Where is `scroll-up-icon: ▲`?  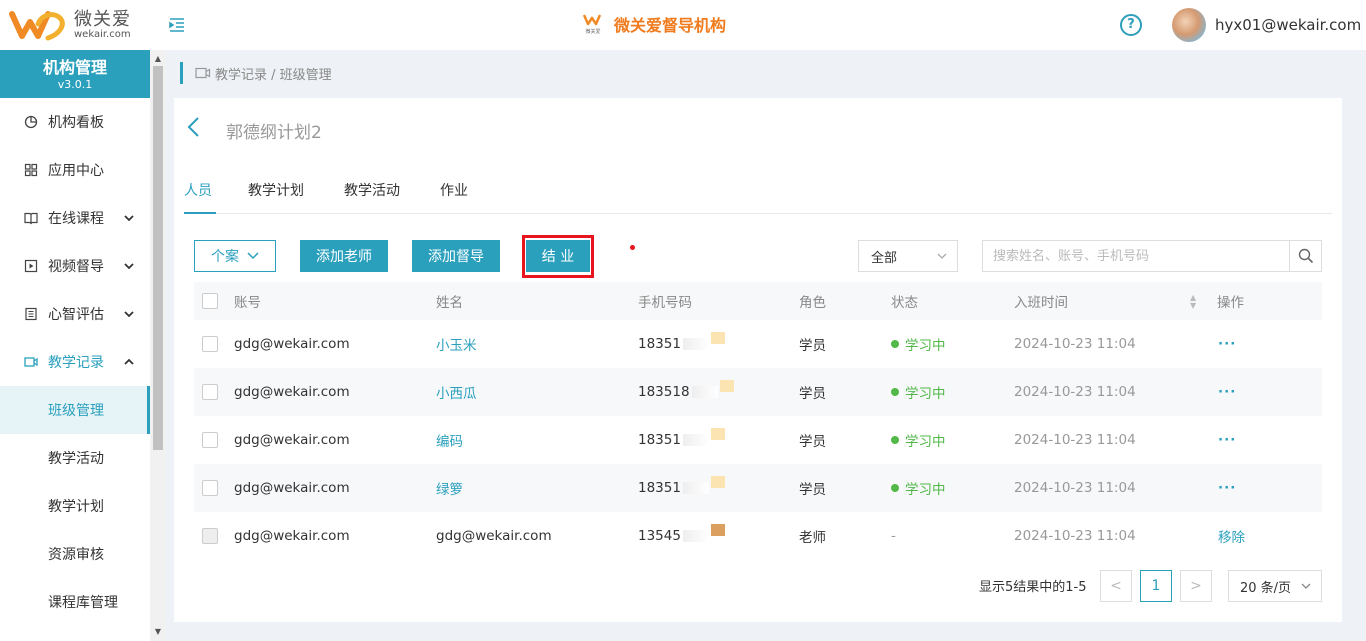 scroll-up-icon: ▲ is located at coordinates (158, 59).